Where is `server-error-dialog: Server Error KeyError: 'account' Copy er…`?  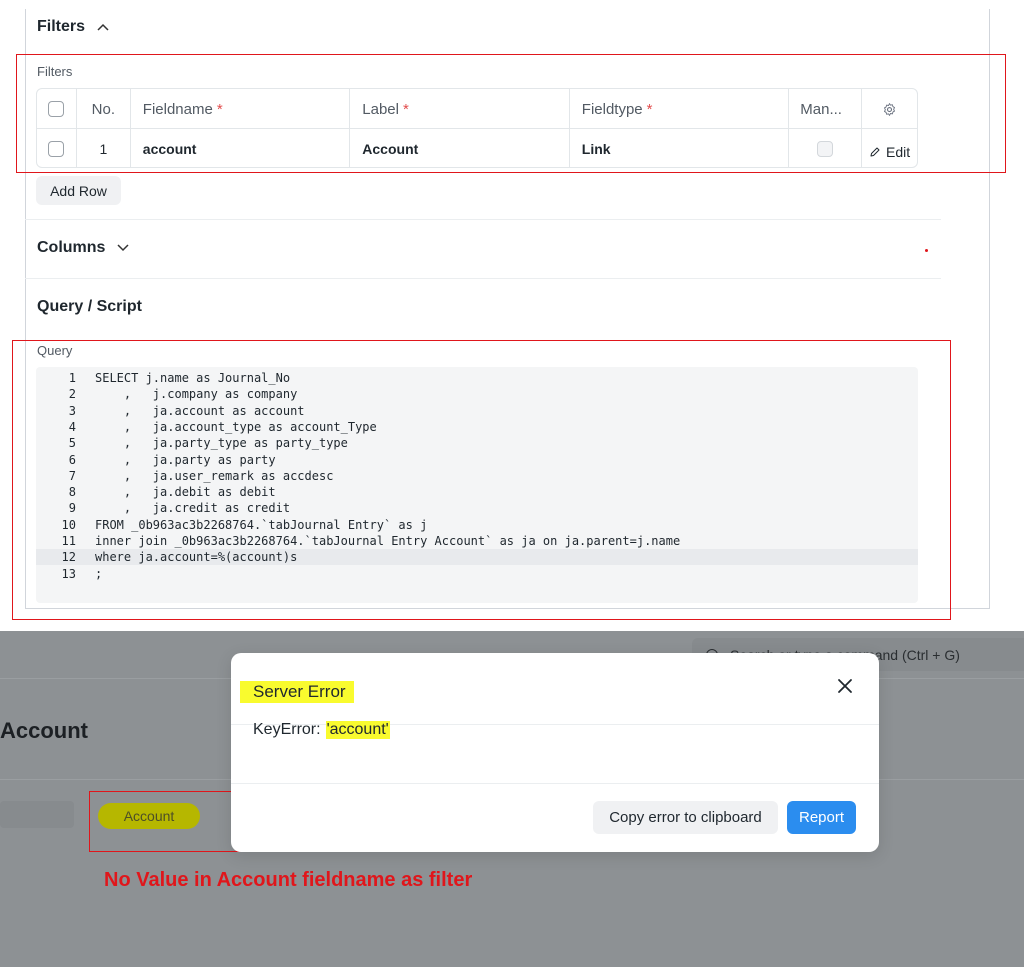 server-error-dialog: Server Error KeyError: 'account' Copy er… is located at coordinates (555, 752).